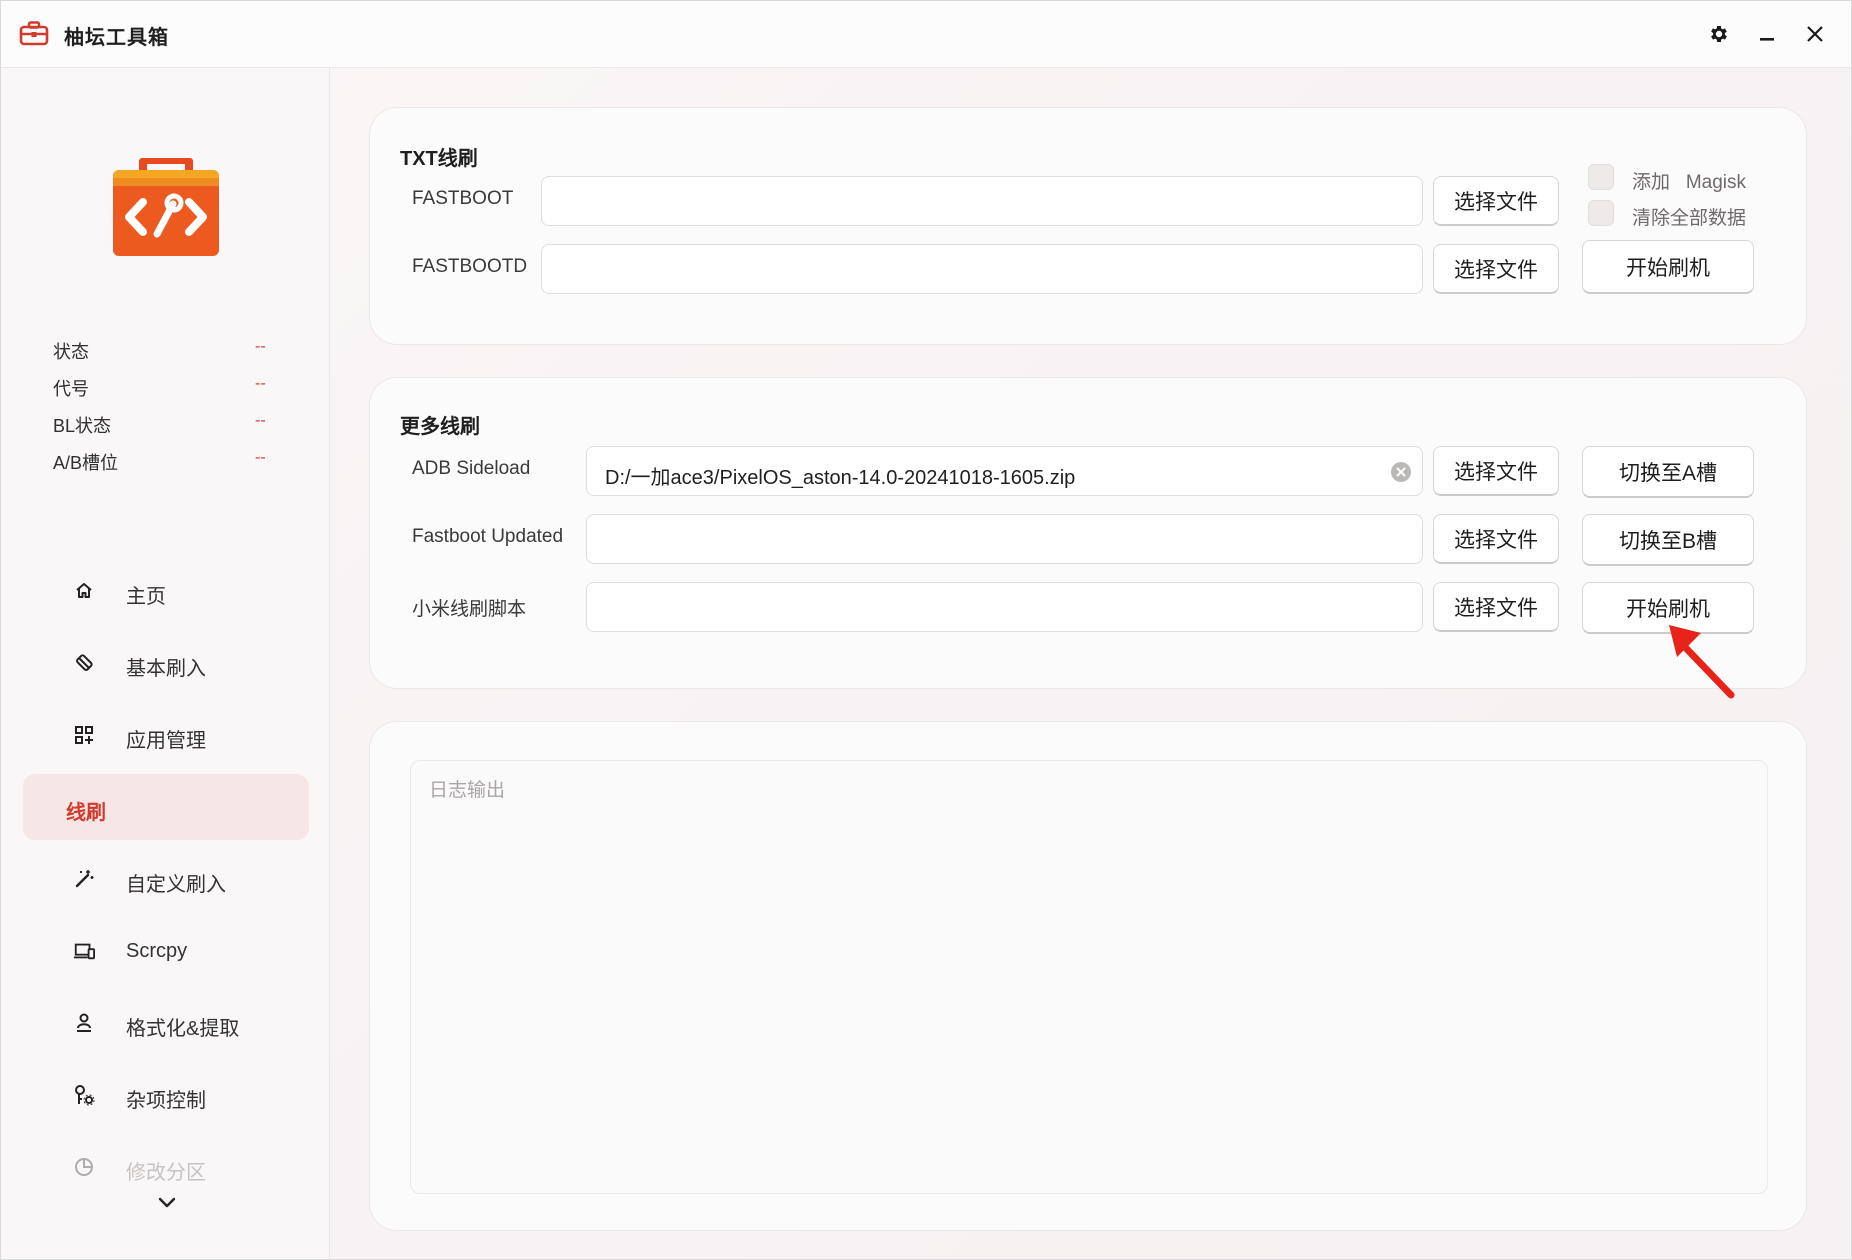 The width and height of the screenshot is (1852, 1260). What do you see at coordinates (982, 201) in the screenshot?
I see `fastboot-path-input` at bounding box center [982, 201].